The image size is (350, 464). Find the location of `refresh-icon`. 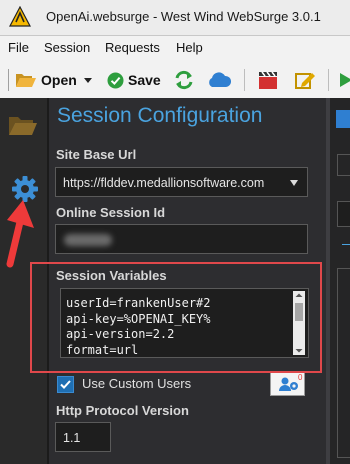

refresh-icon is located at coordinates (184, 80).